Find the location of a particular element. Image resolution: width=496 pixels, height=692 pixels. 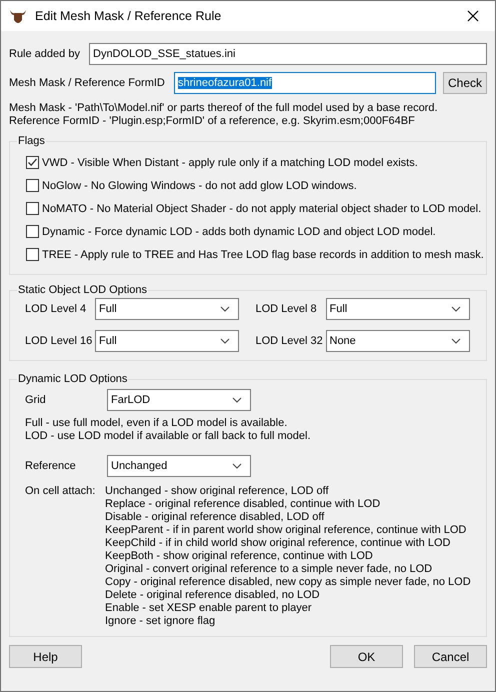

check-button: Check is located at coordinates (465, 83).